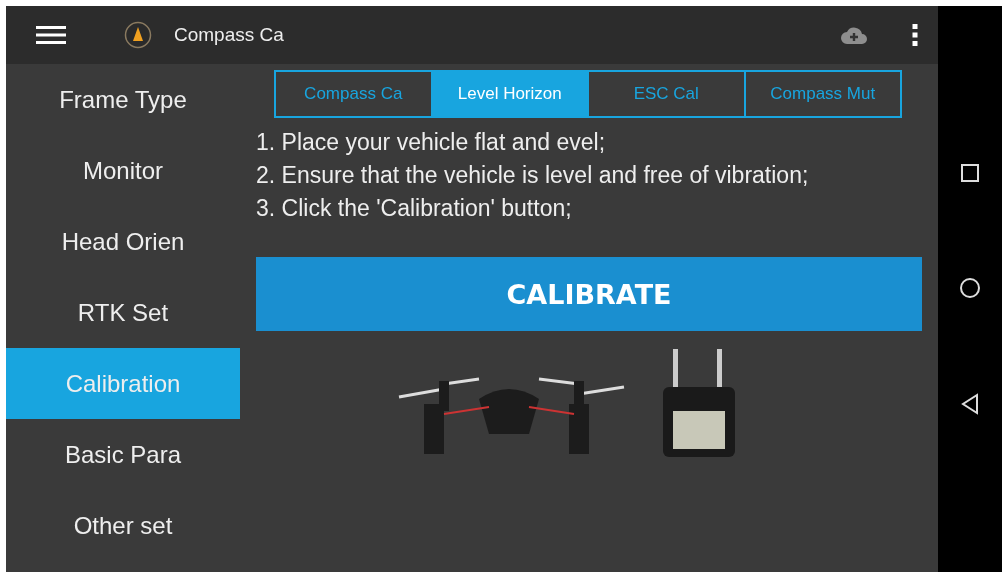 The height and width of the screenshot is (572, 1002). Describe the element at coordinates (414, 208) in the screenshot. I see `instruction-text: 3. Click the 'Calibration' button;` at that location.